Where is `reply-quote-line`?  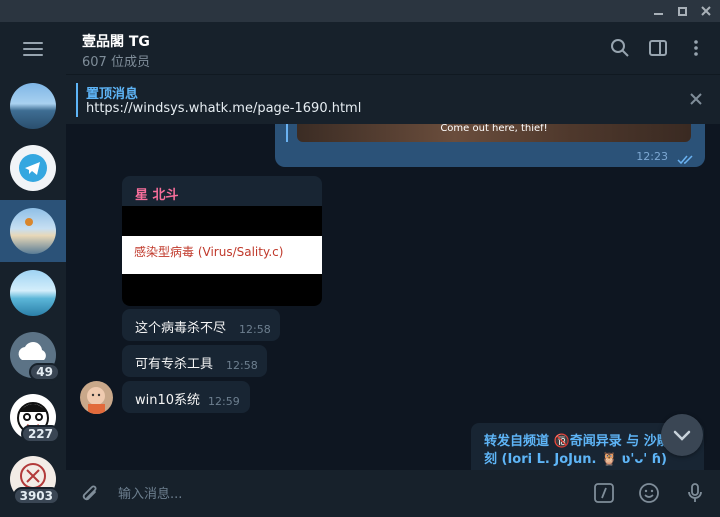 reply-quote-line is located at coordinates (287, 133).